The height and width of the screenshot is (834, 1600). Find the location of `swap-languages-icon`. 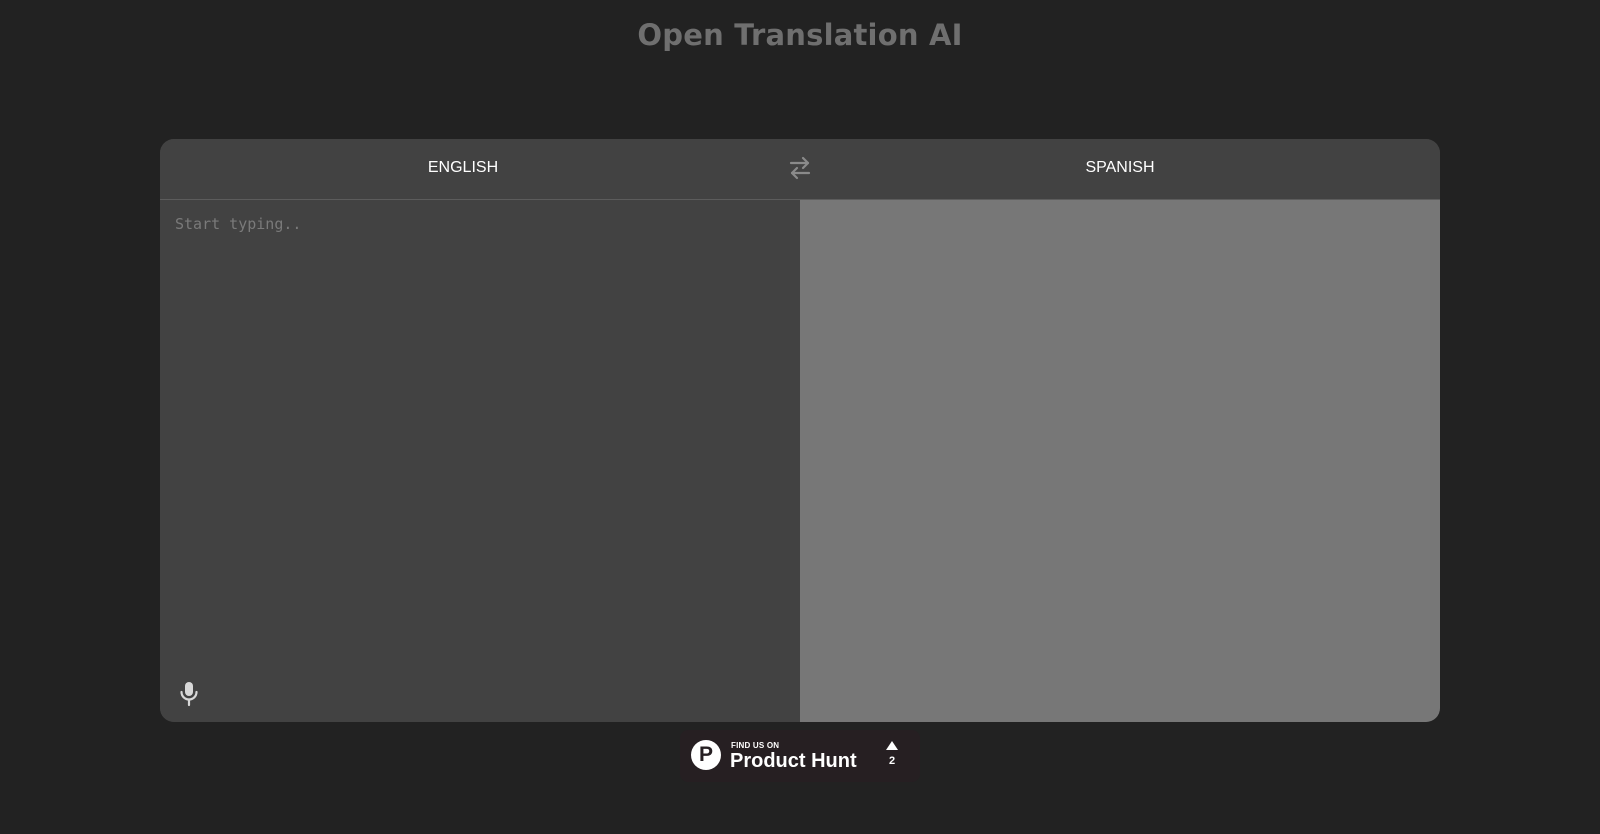

swap-languages-icon is located at coordinates (800, 168).